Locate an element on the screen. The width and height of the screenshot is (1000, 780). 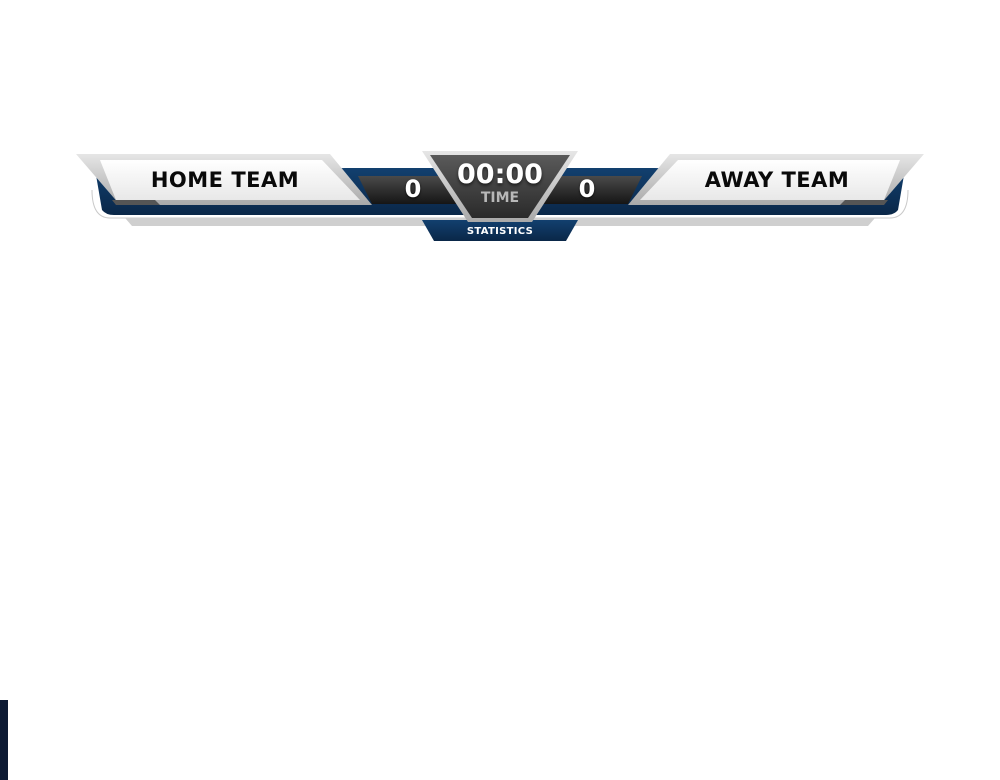
away-score: 0 is located at coordinates (587, 189).